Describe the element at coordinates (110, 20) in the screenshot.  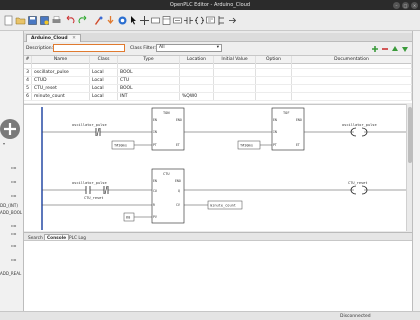
I see `download-icon` at that location.